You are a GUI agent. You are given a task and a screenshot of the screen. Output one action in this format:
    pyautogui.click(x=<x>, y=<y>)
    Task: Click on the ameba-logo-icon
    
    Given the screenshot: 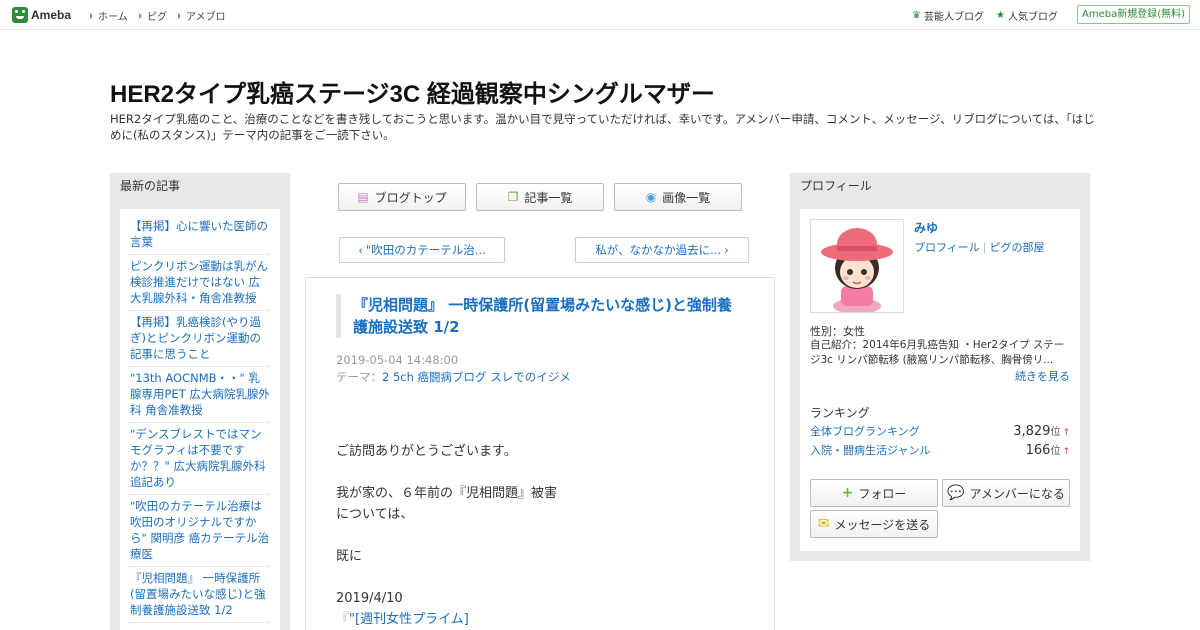 What is the action you would take?
    pyautogui.click(x=20, y=15)
    